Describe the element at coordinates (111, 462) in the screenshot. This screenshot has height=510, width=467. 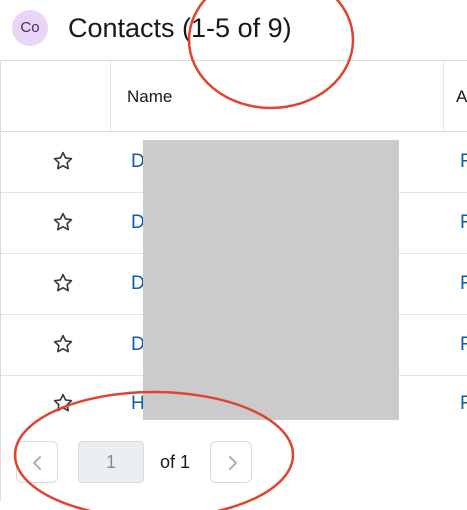
I see `page-number-input: 1` at that location.